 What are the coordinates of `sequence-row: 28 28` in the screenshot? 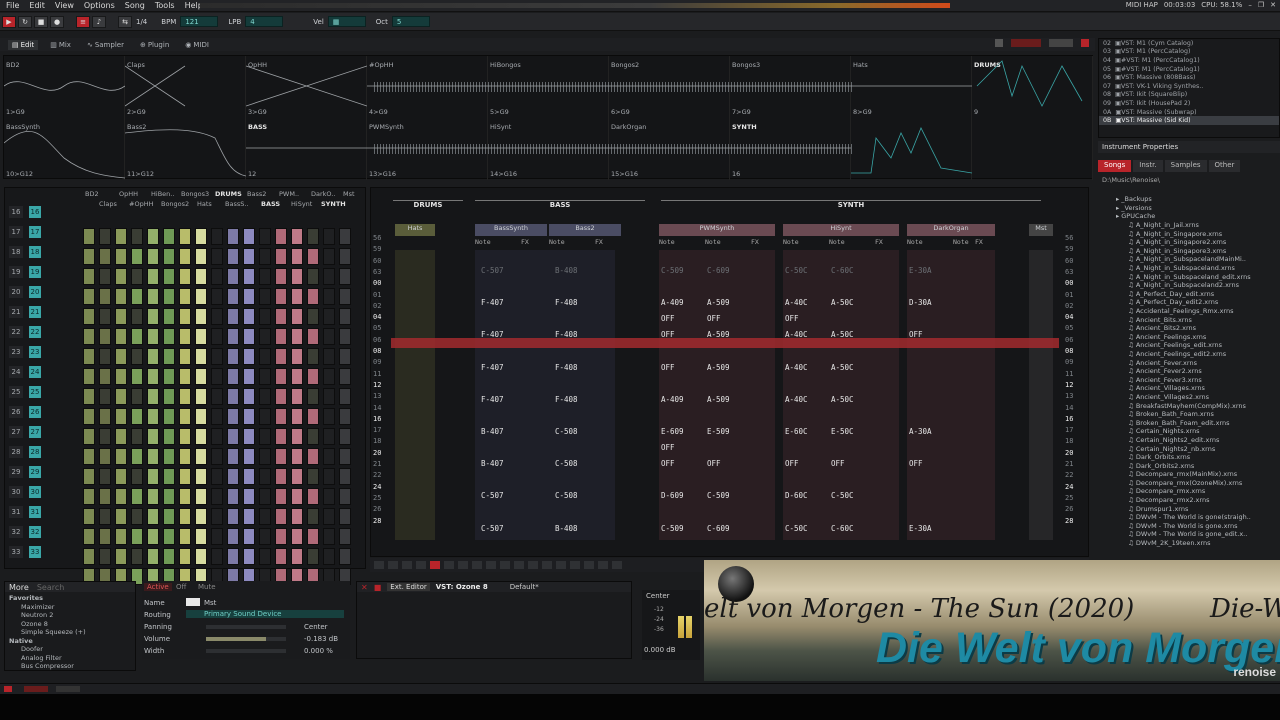 It's located at (35, 452).